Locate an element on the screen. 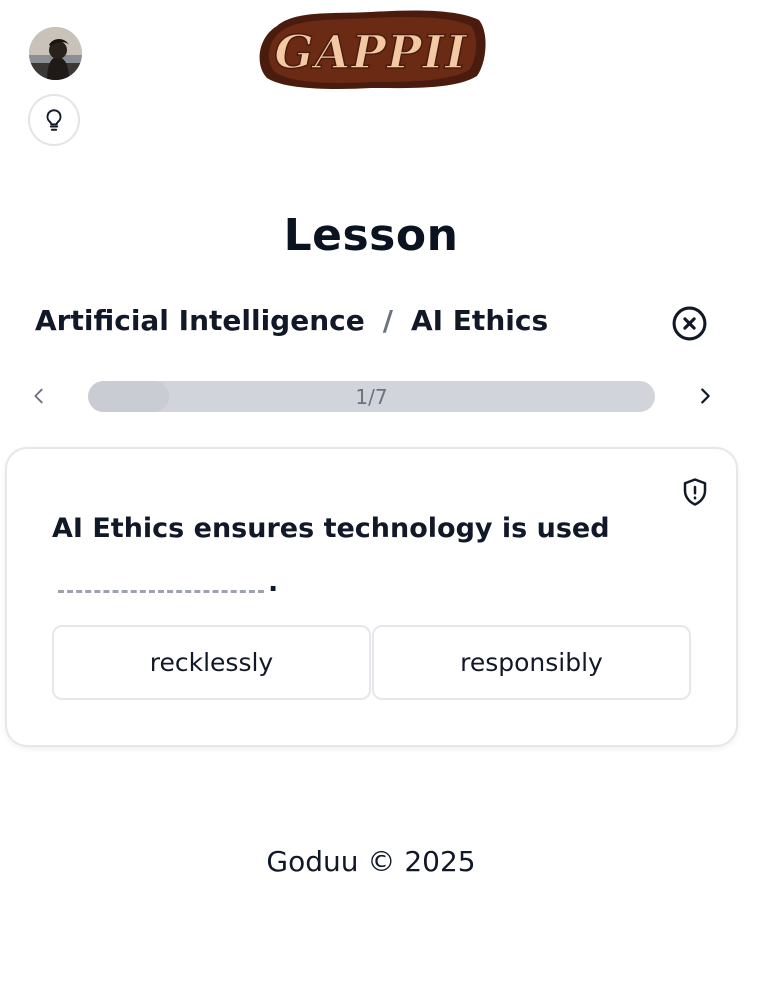  shield-alert-icon is located at coordinates (695, 492).